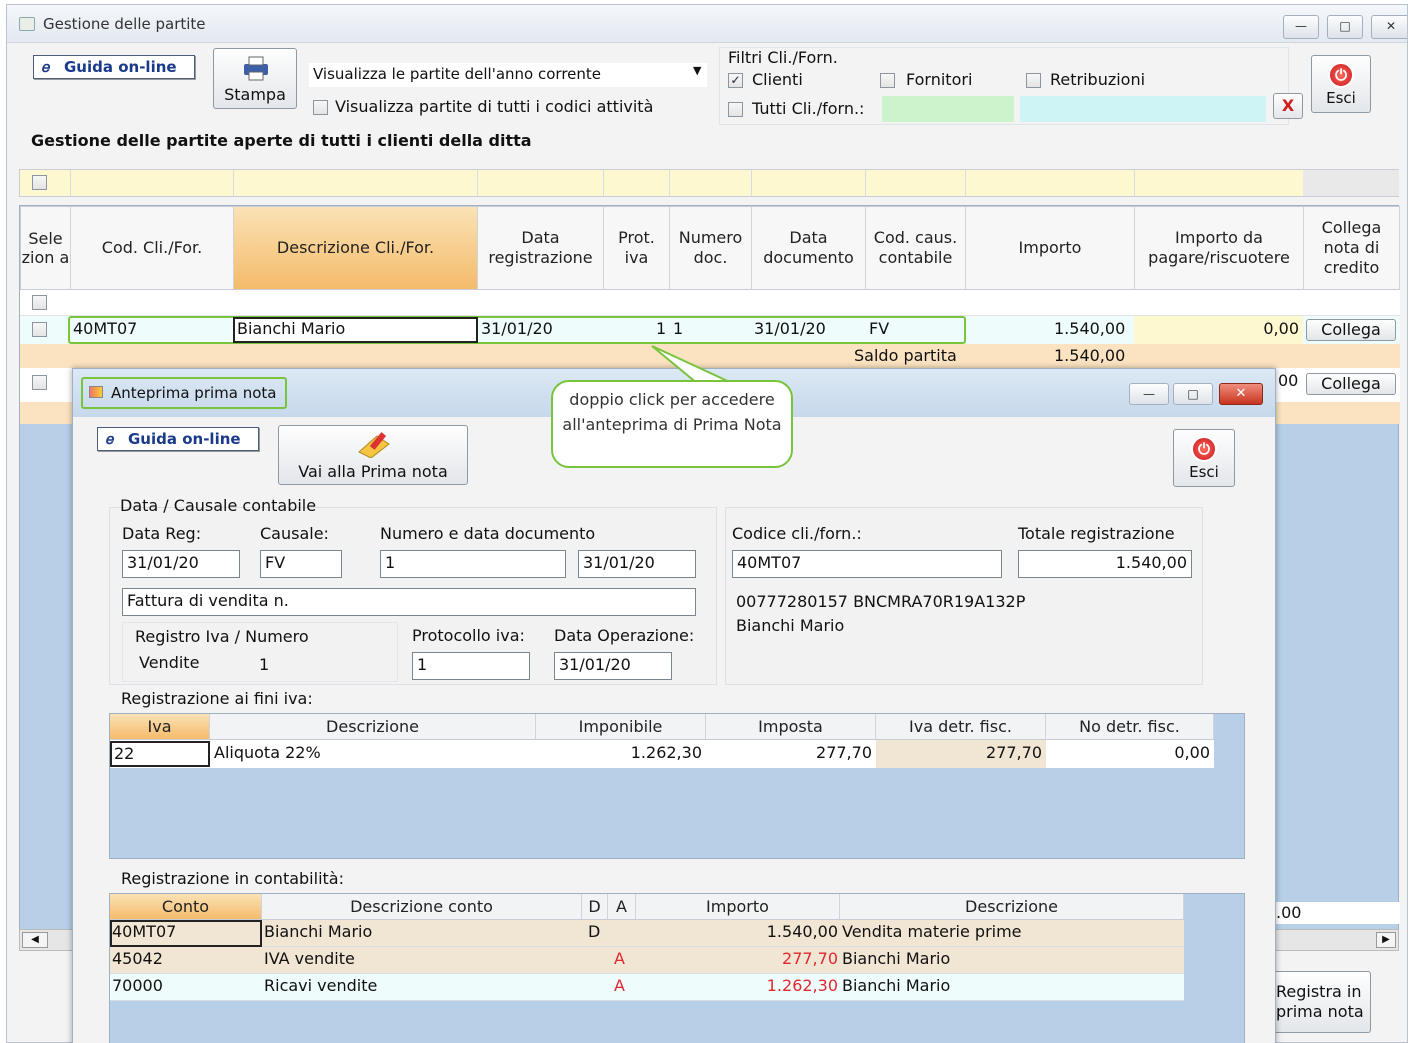 The image size is (1408, 1043). I want to click on esci-button: ⏻ Esci, so click(1341, 84).